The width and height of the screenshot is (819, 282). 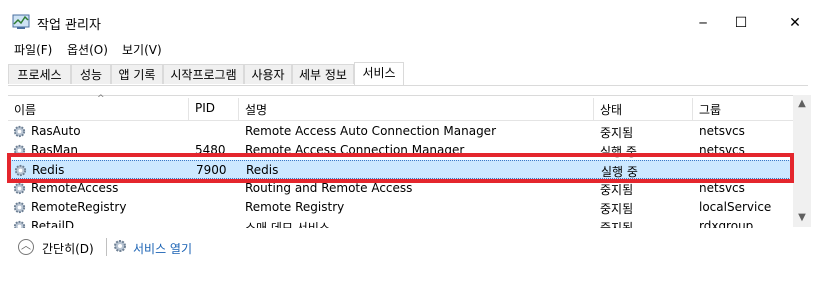 I want to click on menu-options: 옵션(O), so click(x=87, y=49).